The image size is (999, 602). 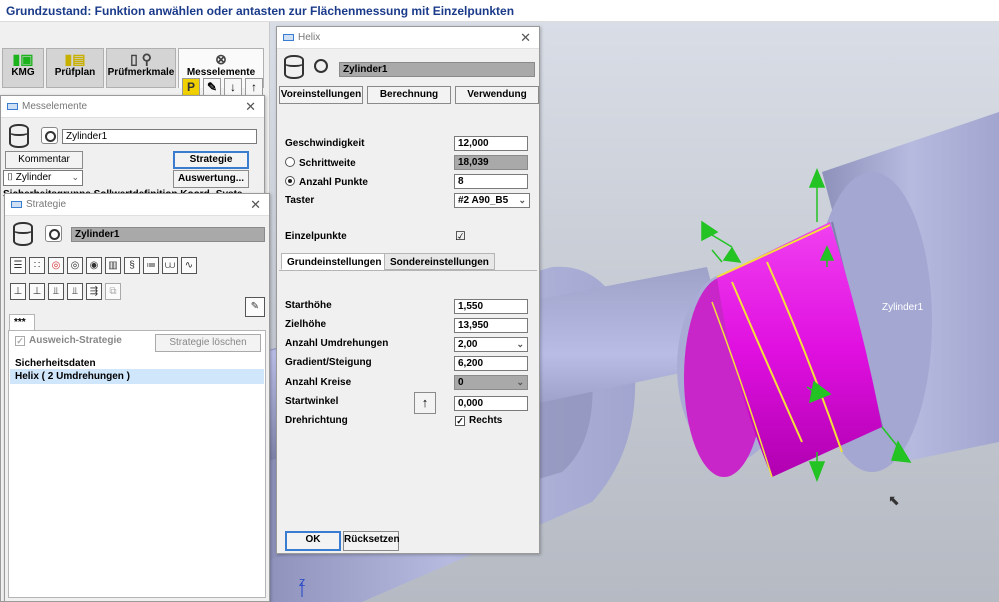 What do you see at coordinates (306, 324) in the screenshot?
I see `zielhoehe-label: Zielhöhe` at bounding box center [306, 324].